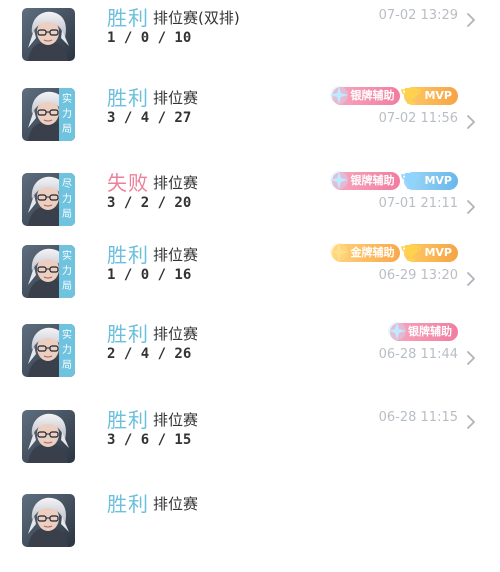 This screenshot has height=572, width=500. What do you see at coordinates (418, 354) in the screenshot?
I see `match-time: 06-28 11:44` at bounding box center [418, 354].